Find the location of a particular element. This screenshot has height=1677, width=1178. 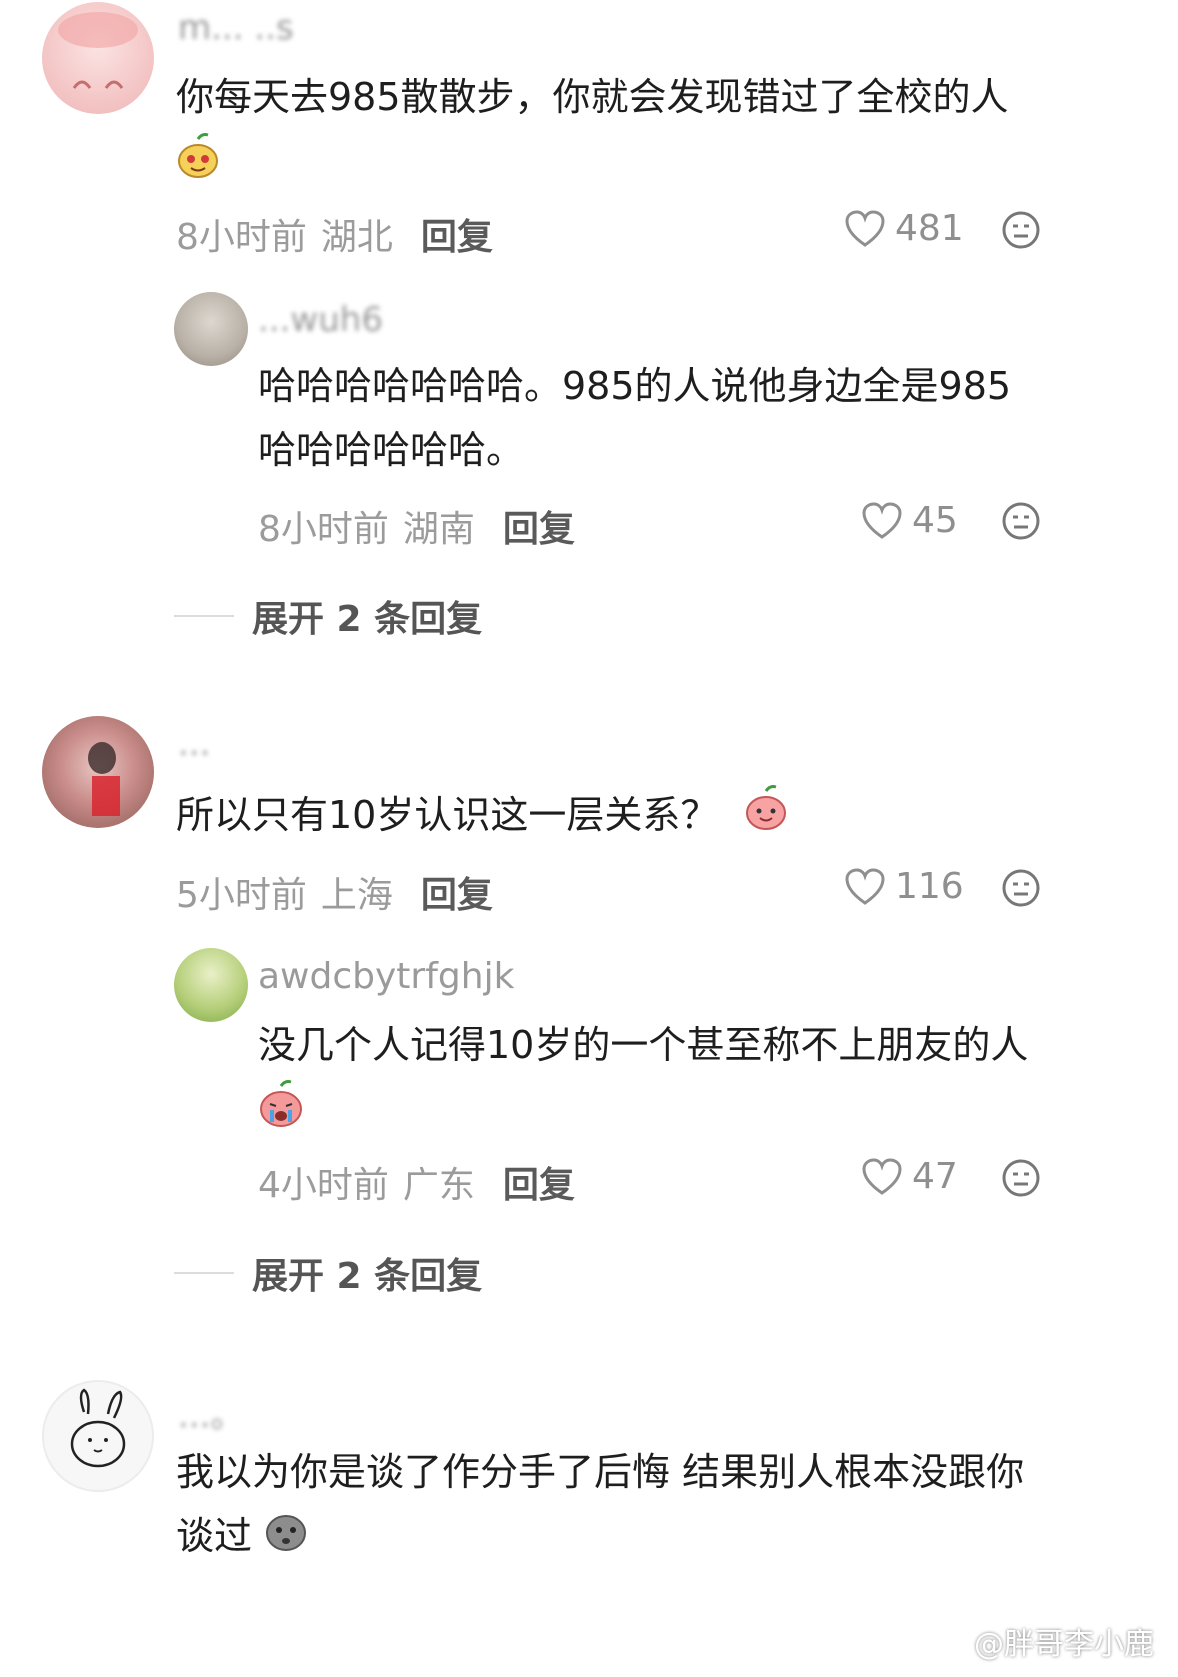

like-button: 116 is located at coordinates (904, 886).